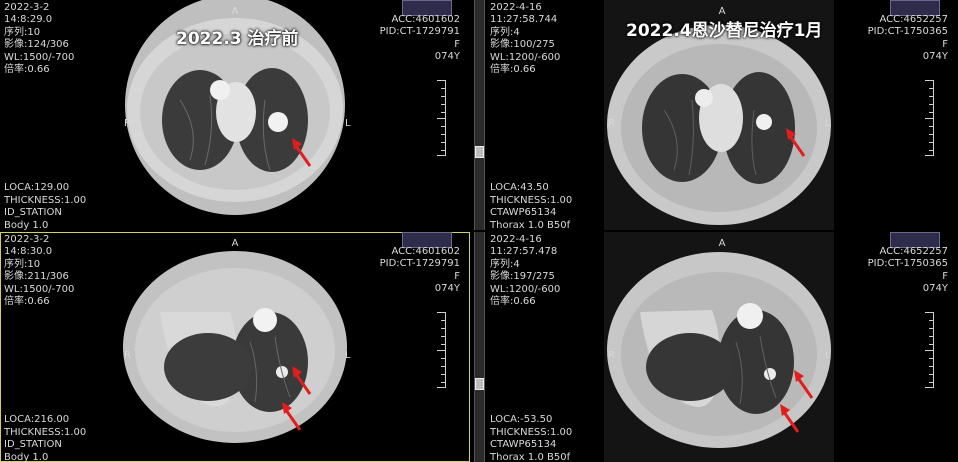  I want to click on ct-slice-image, so click(235, 347).